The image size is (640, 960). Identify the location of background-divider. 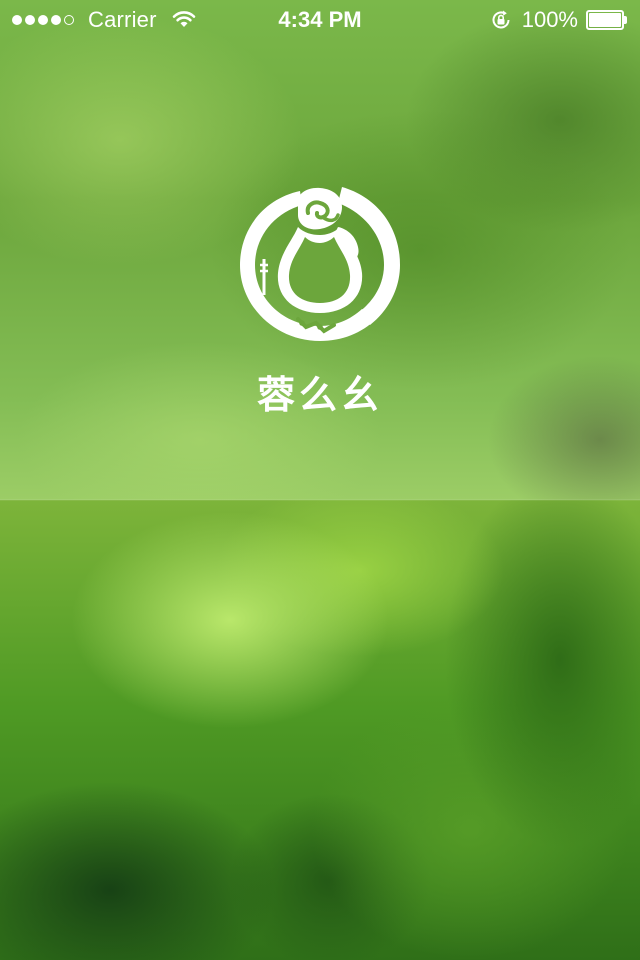
(320, 500).